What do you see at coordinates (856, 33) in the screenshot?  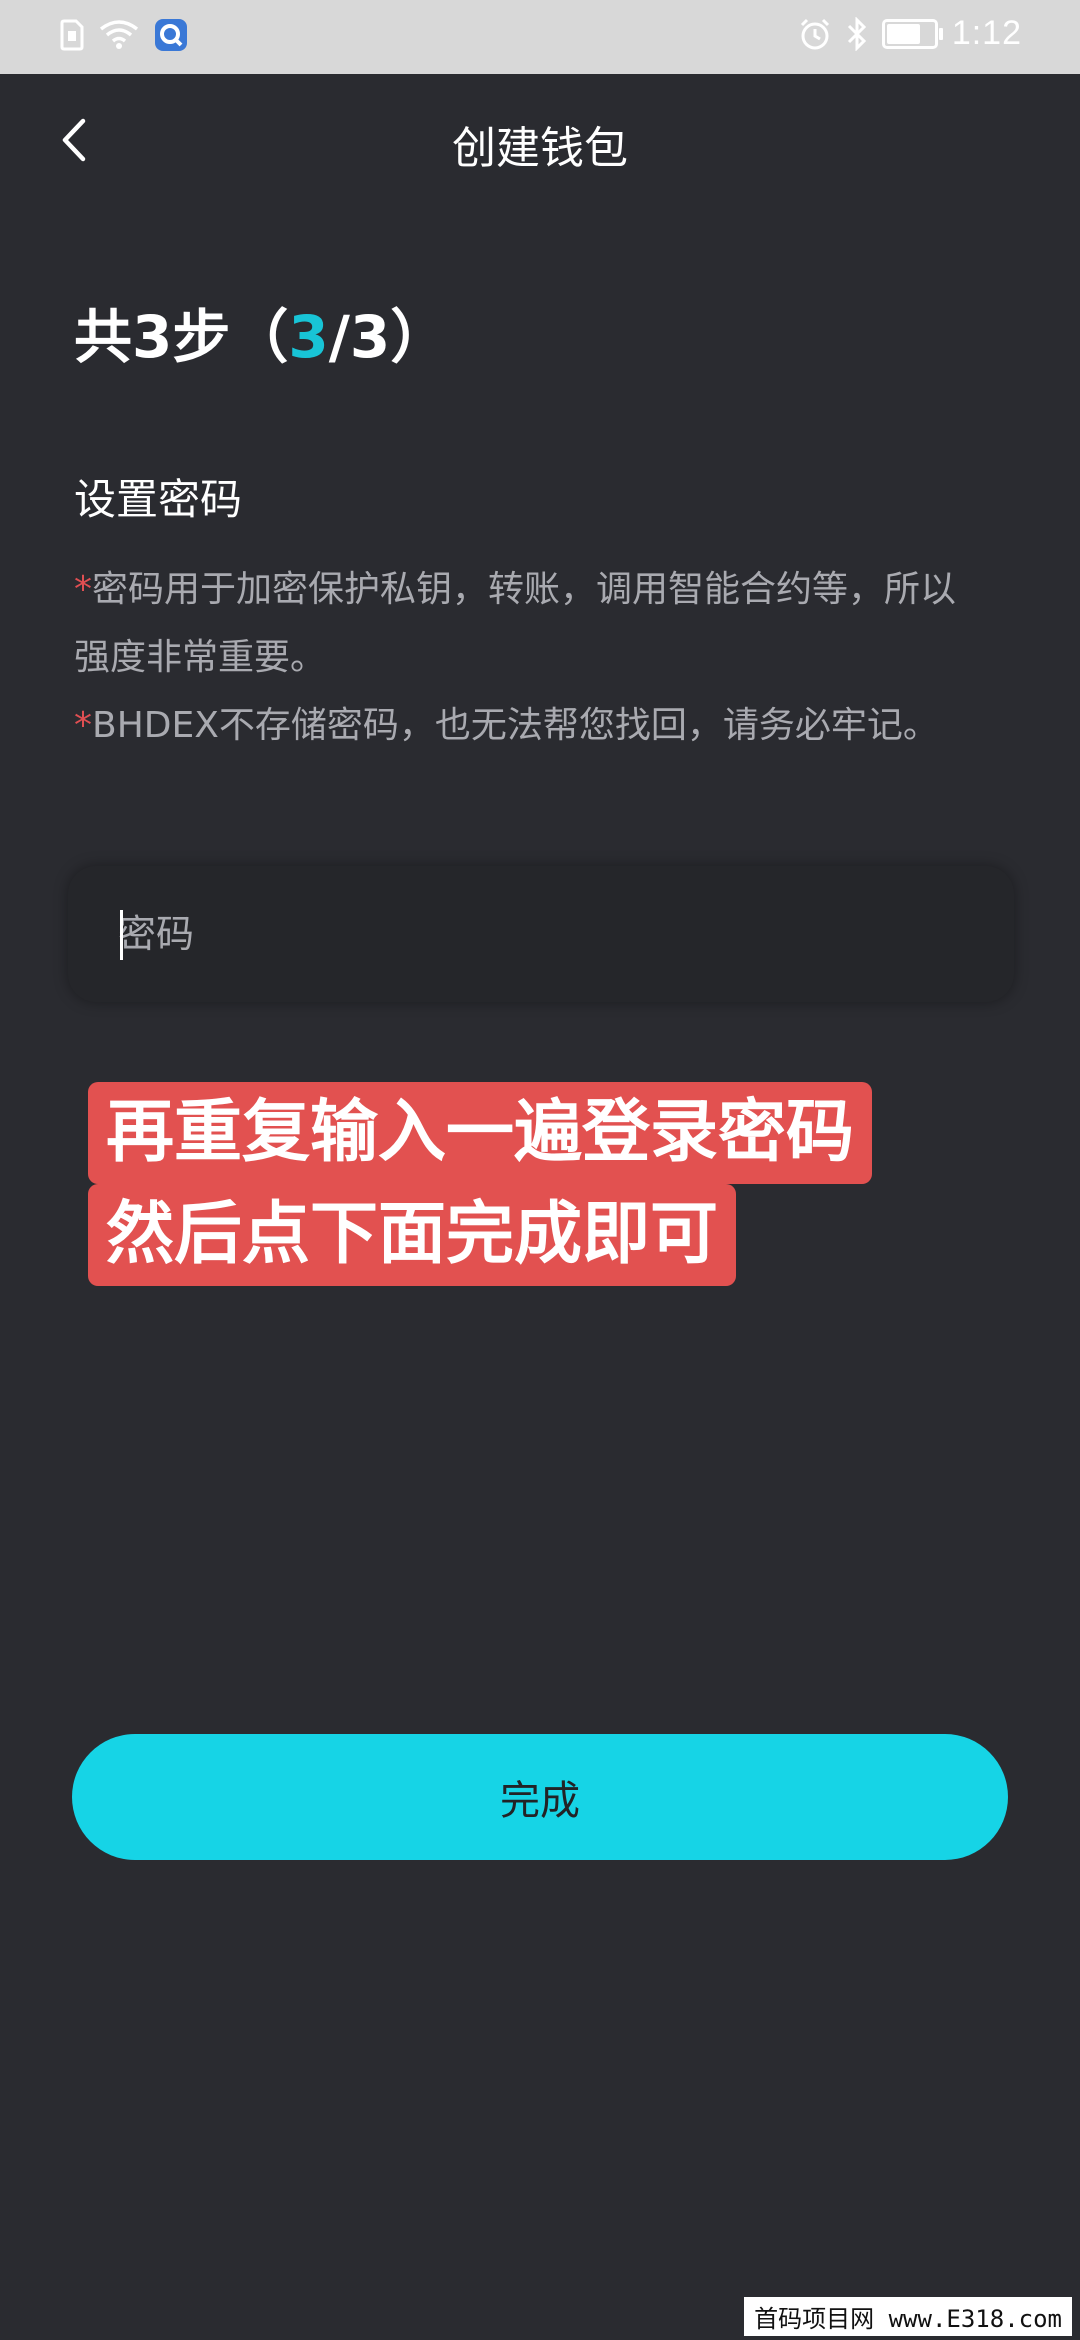 I see `bluetooth-icon` at bounding box center [856, 33].